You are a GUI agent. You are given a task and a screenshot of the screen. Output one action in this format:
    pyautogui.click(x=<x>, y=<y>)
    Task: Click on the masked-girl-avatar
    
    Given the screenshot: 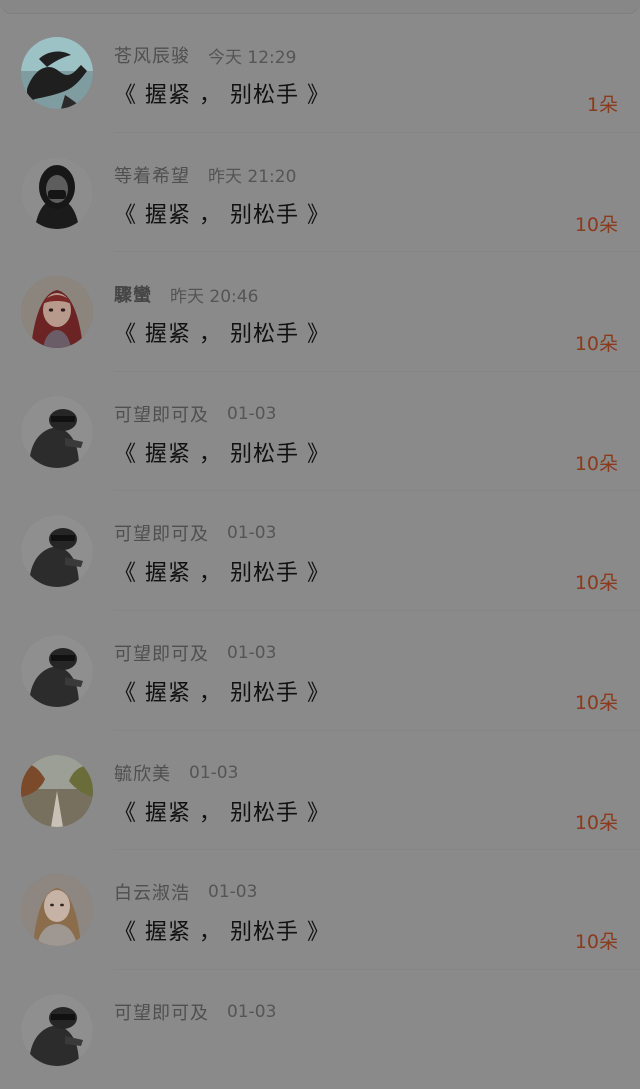 What is the action you would take?
    pyautogui.click(x=57, y=192)
    